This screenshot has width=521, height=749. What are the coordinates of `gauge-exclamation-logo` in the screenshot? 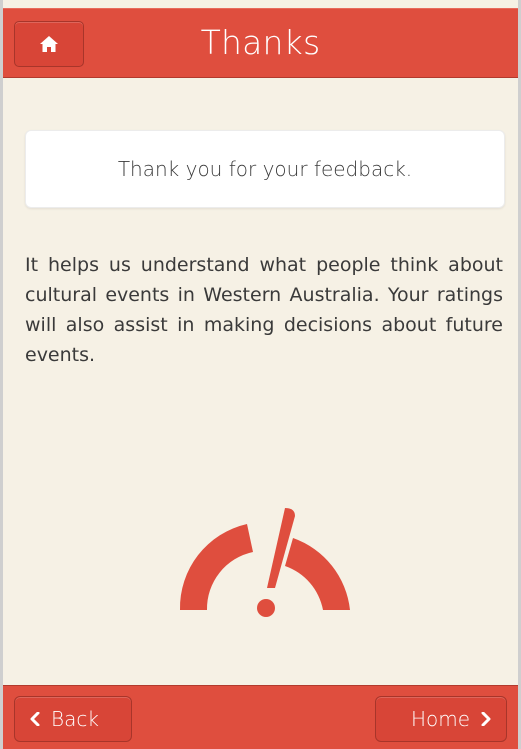 It's located at (265, 561).